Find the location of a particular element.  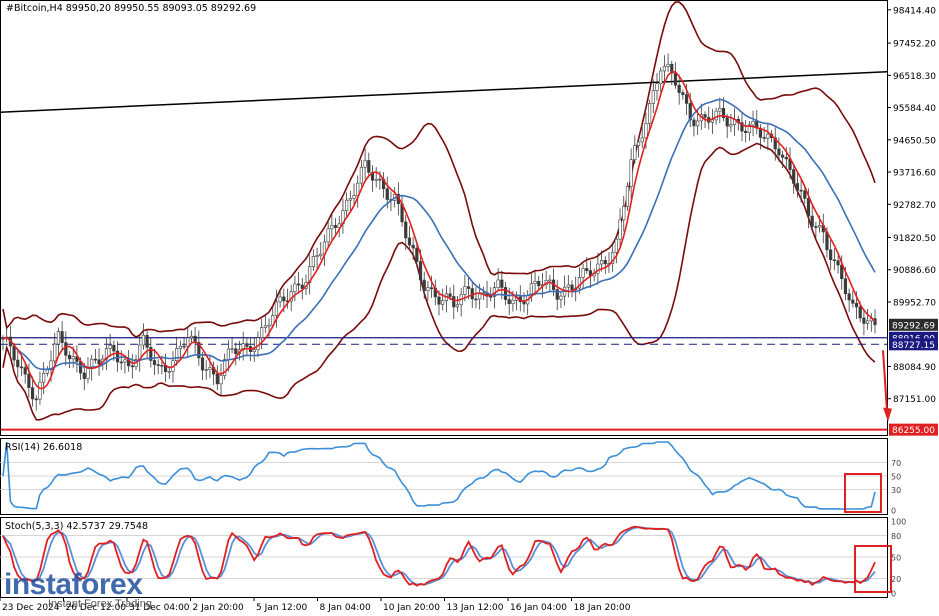

price-tick-label: 98414.40 is located at coordinates (914, 11).